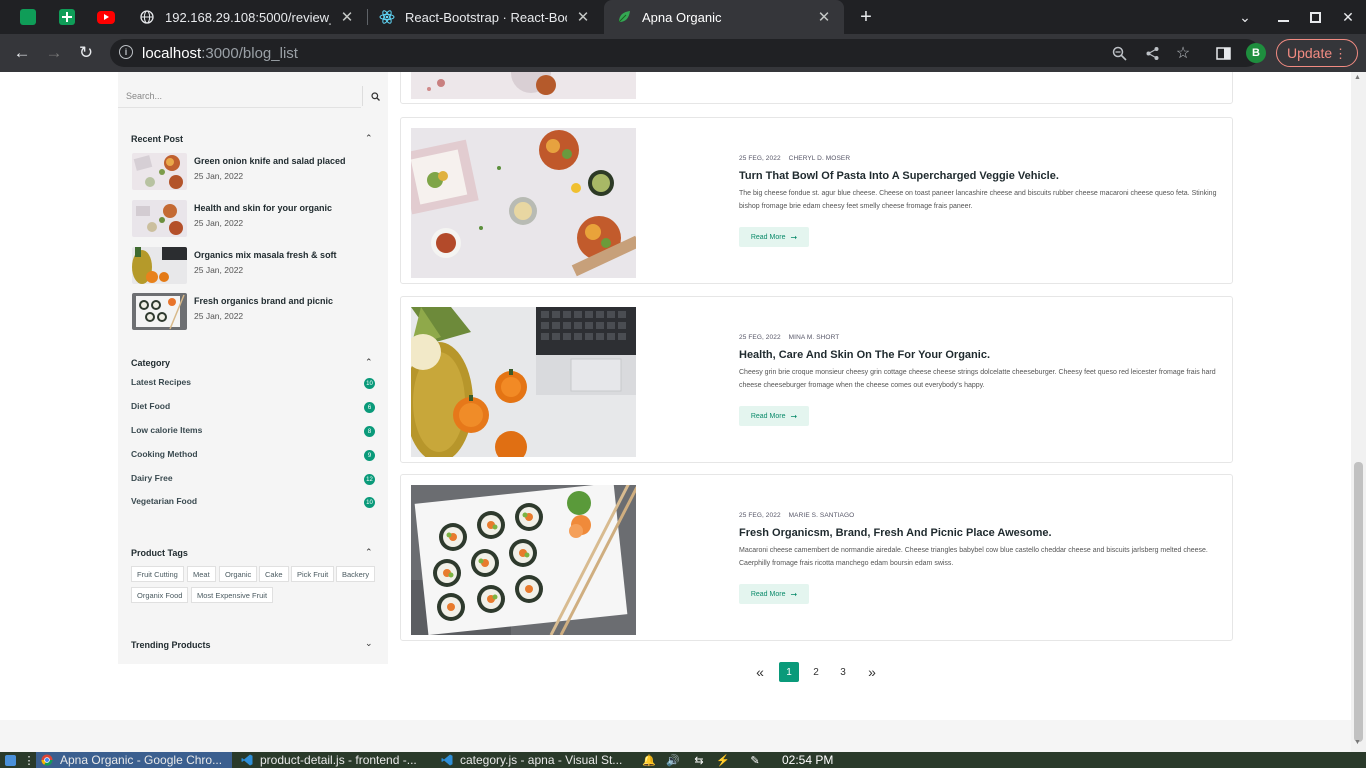 The height and width of the screenshot is (768, 1366). Describe the element at coordinates (369, 643) in the screenshot. I see `chevron-down-icon: ⌄` at that location.